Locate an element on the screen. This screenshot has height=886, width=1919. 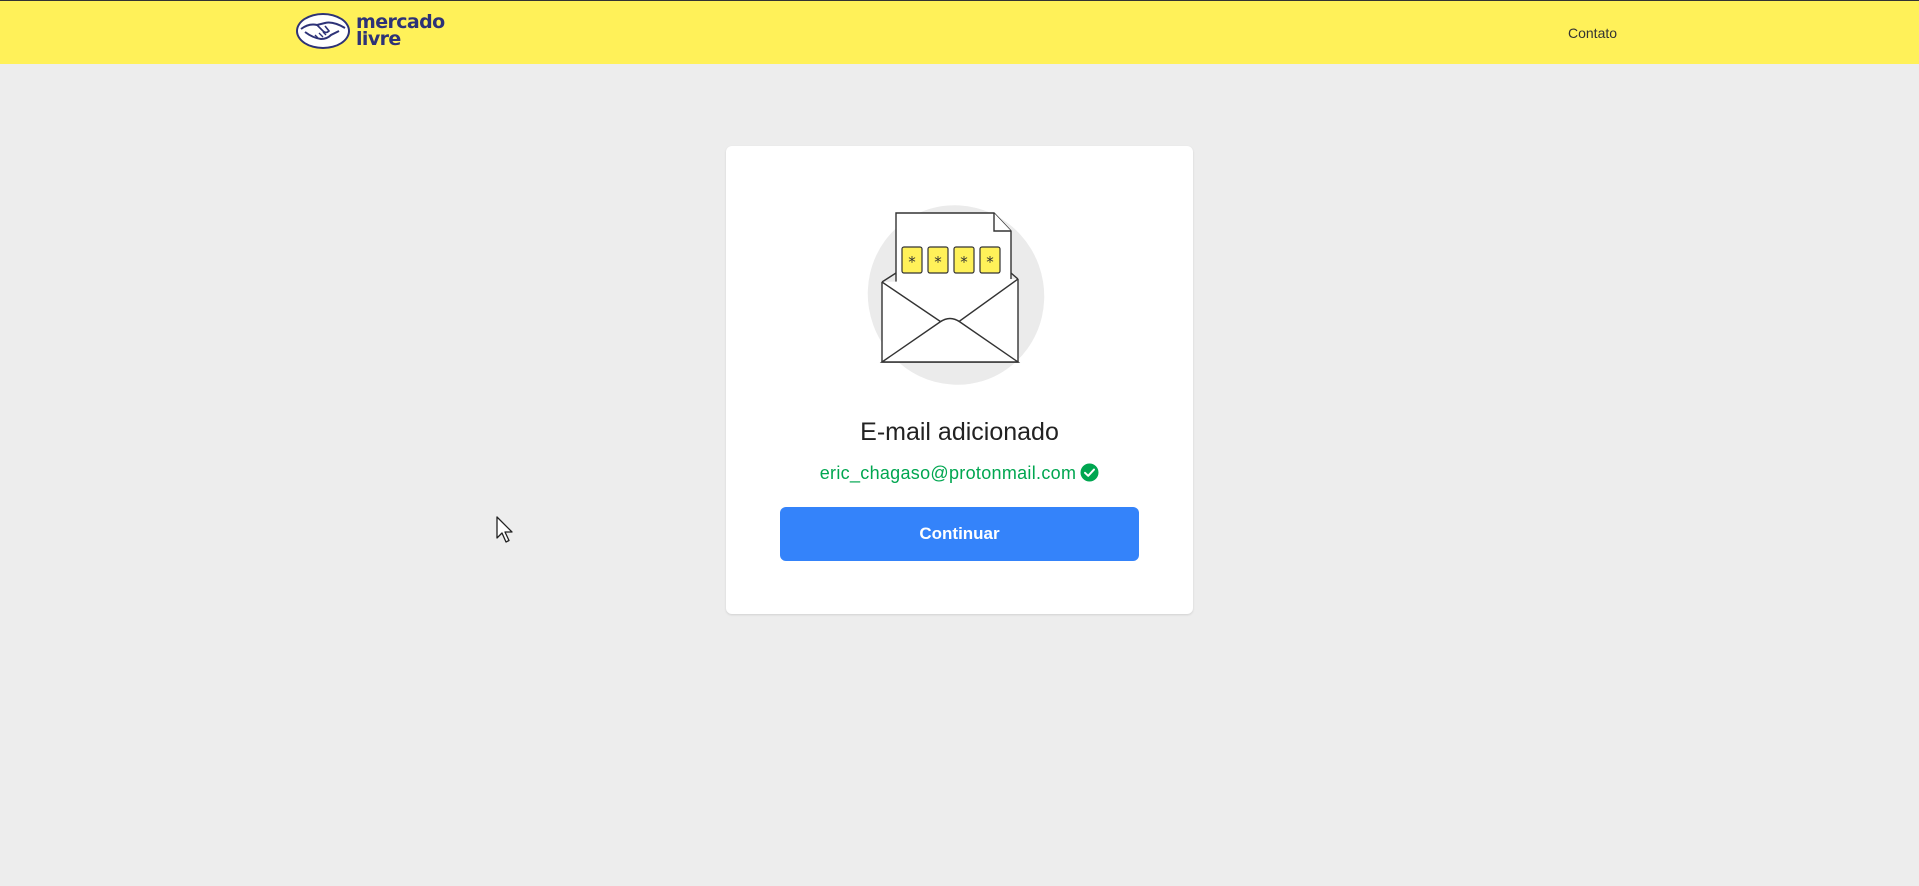
added-email: eric_chagaso@protonmail.com is located at coordinates (959, 473).